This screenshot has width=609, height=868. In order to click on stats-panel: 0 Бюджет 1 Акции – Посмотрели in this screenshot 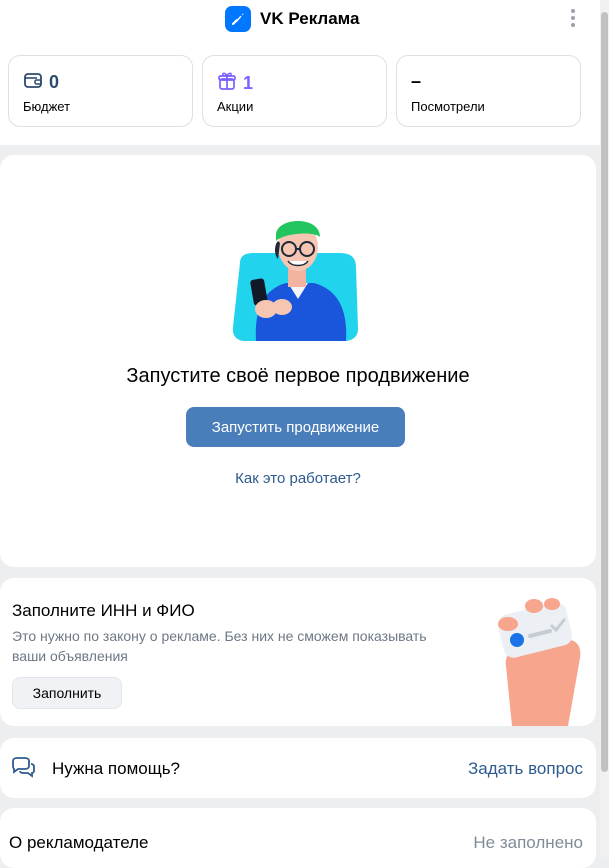, I will do `click(300, 92)`.